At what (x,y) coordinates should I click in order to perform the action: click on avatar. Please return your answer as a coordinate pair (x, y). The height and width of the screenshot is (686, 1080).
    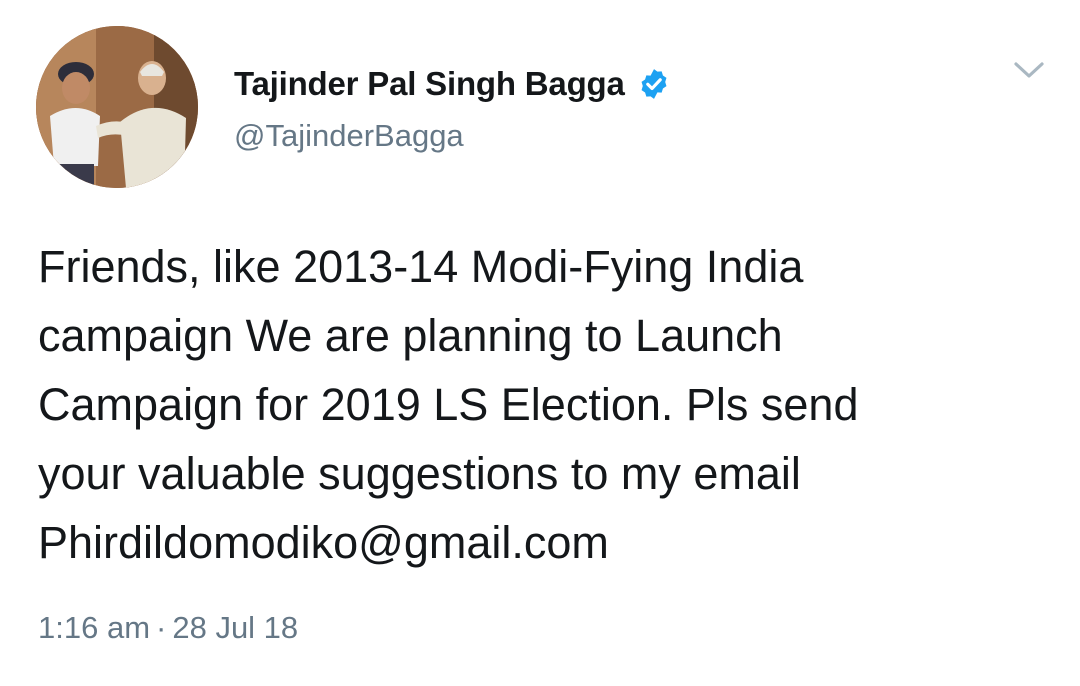
    Looking at the image, I should click on (117, 107).